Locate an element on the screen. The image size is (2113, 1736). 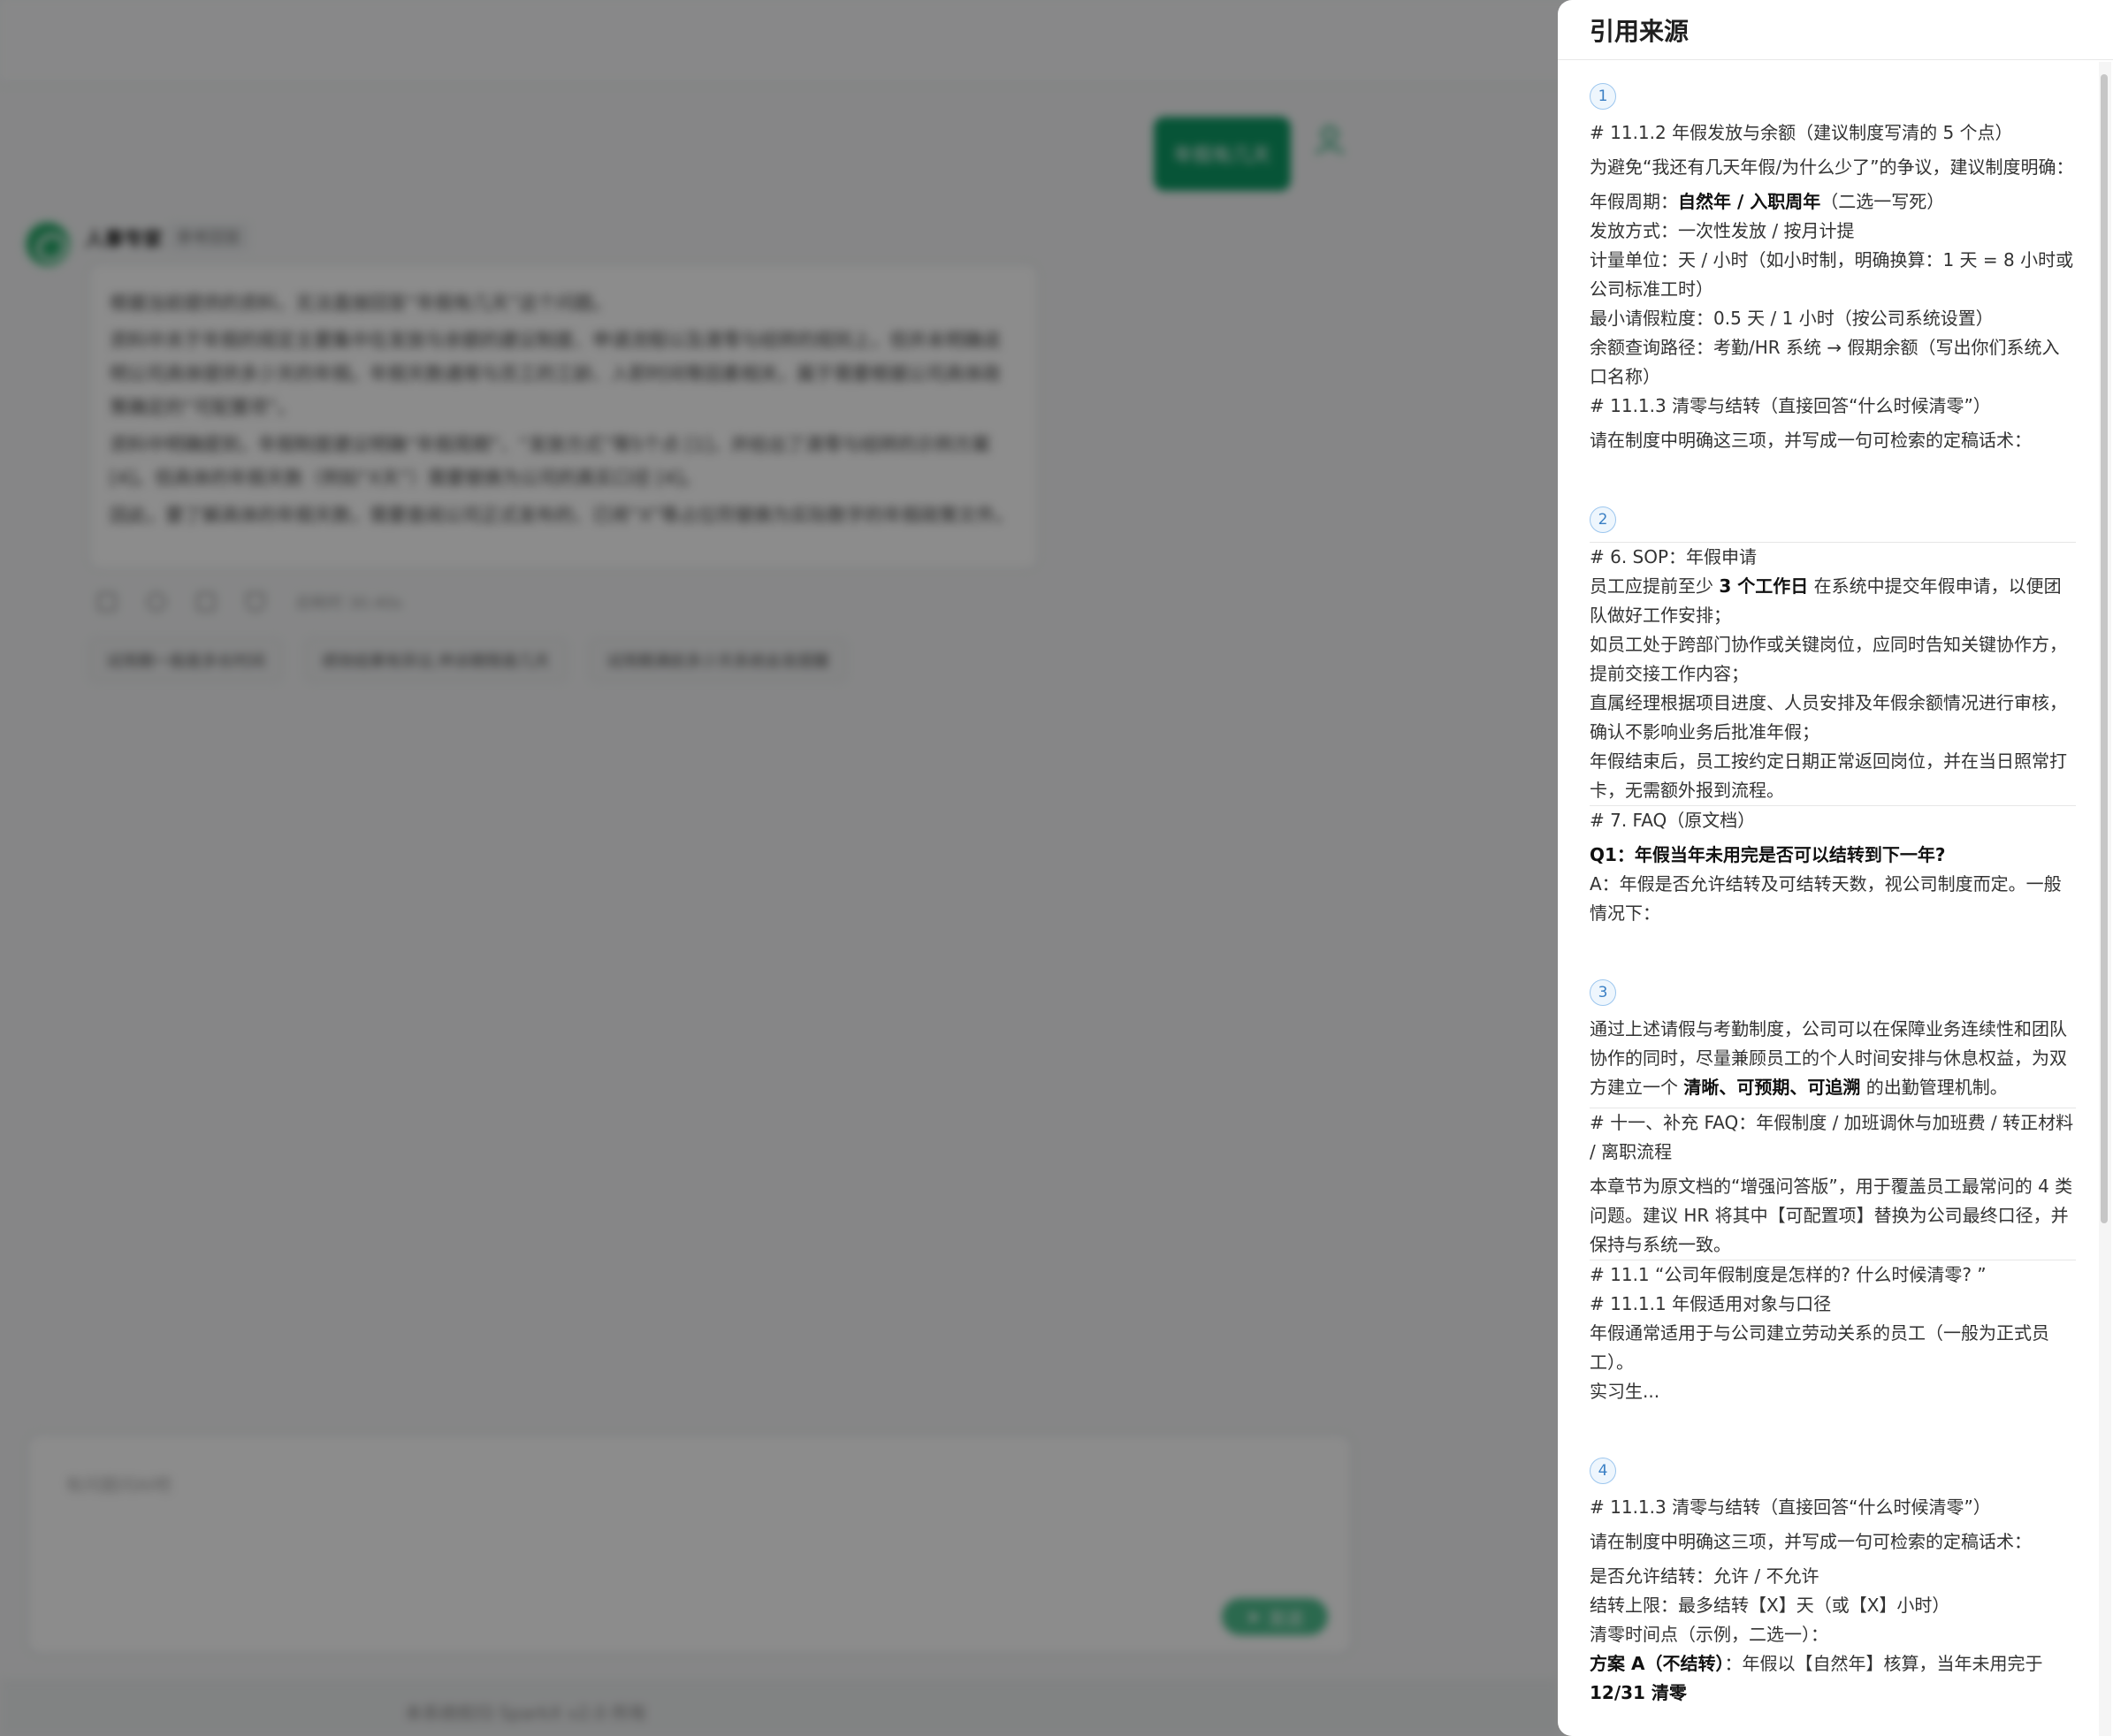
drawer-header: 引用来源 is located at coordinates (1835, 30).